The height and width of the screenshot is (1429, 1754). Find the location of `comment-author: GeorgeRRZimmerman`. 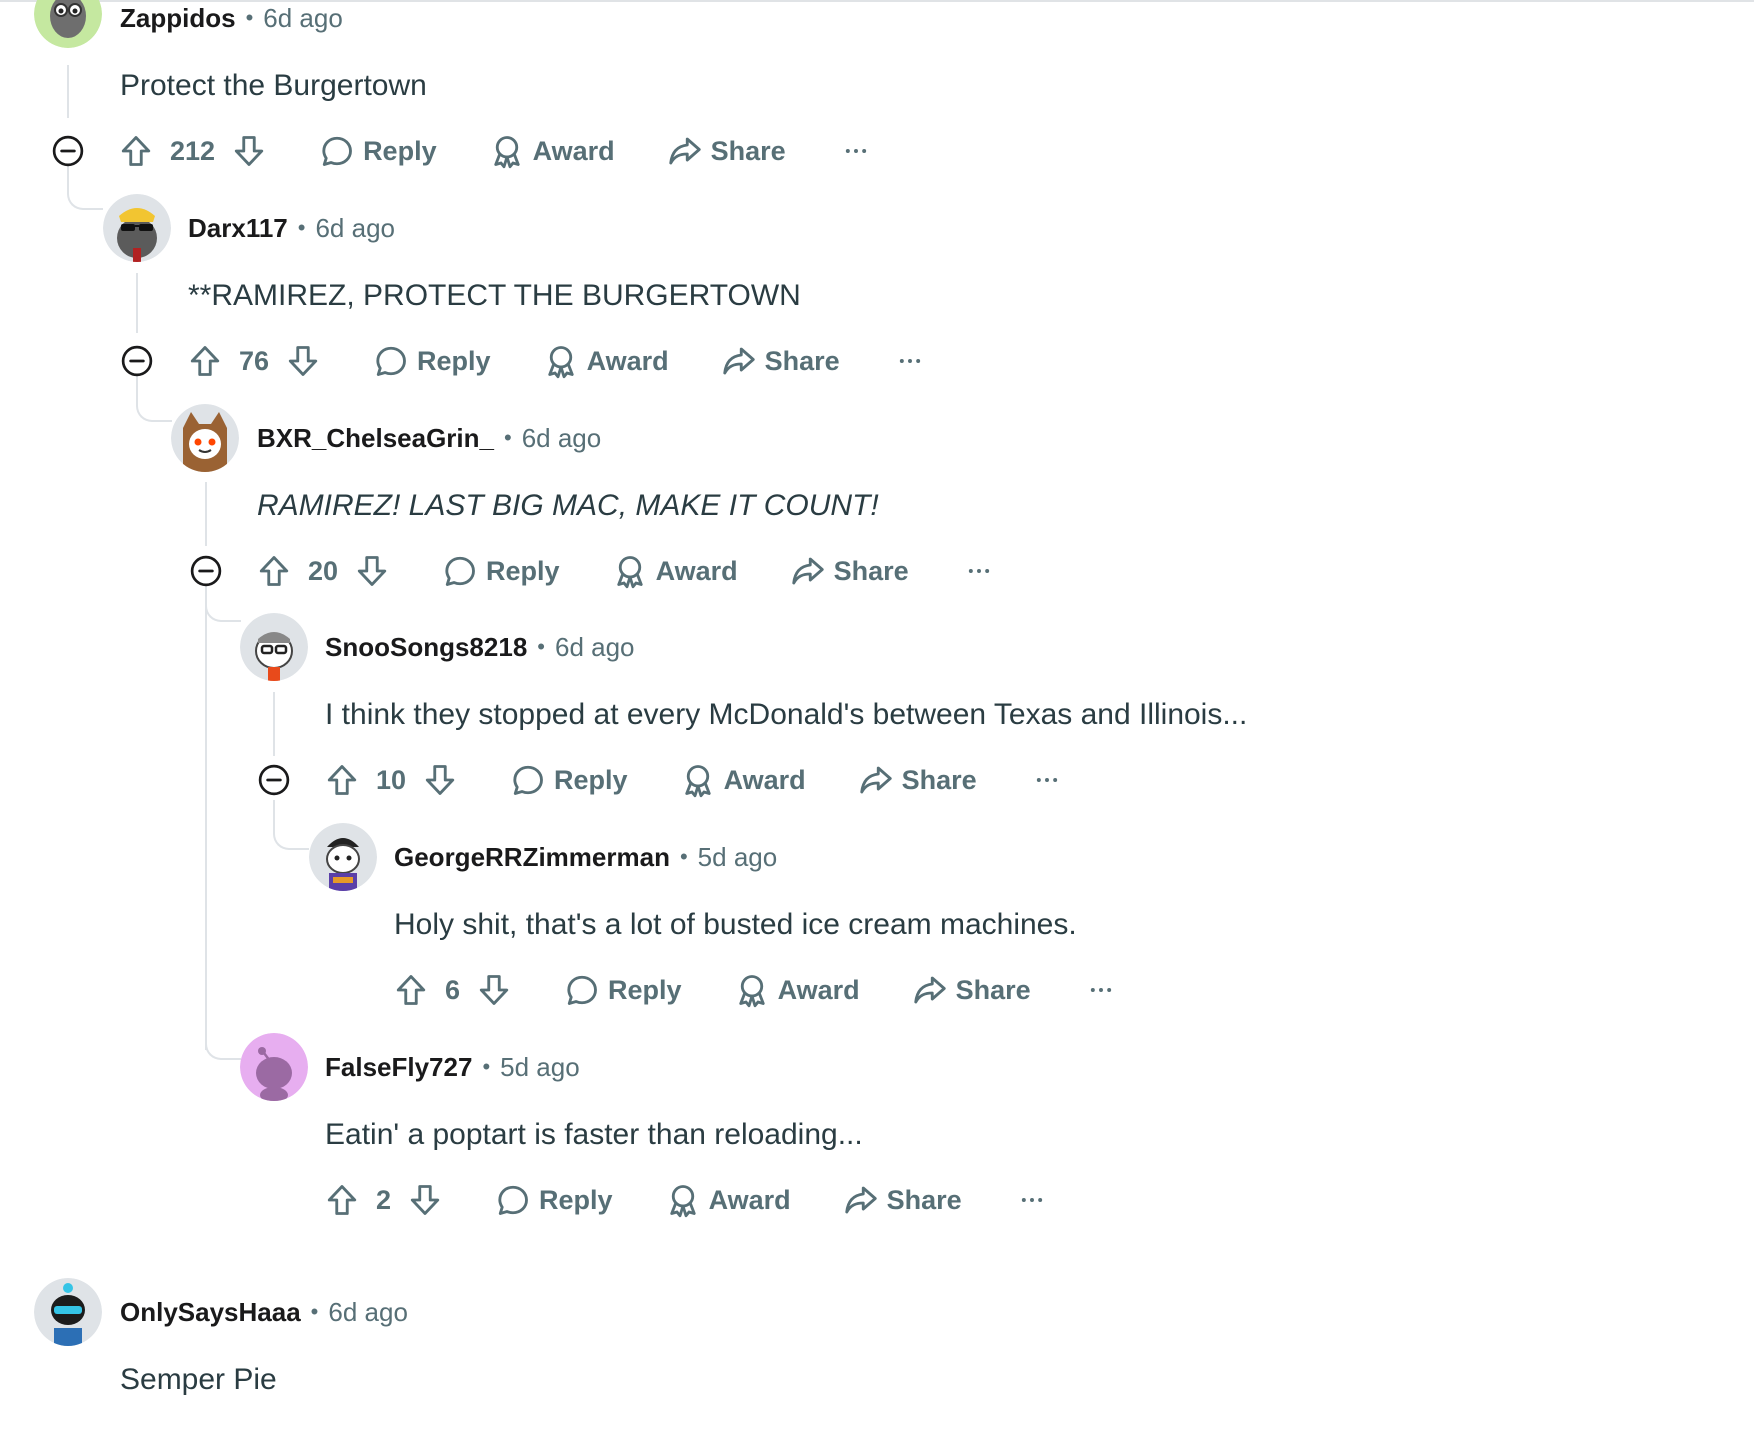

comment-author: GeorgeRRZimmerman is located at coordinates (532, 857).